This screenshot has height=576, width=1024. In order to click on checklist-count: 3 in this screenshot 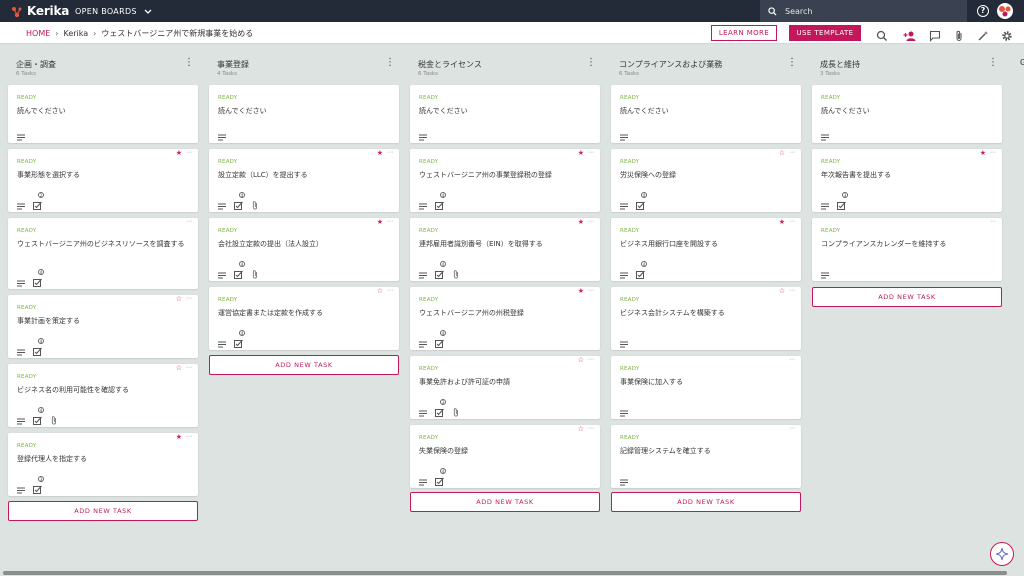, I will do `click(845, 195)`.